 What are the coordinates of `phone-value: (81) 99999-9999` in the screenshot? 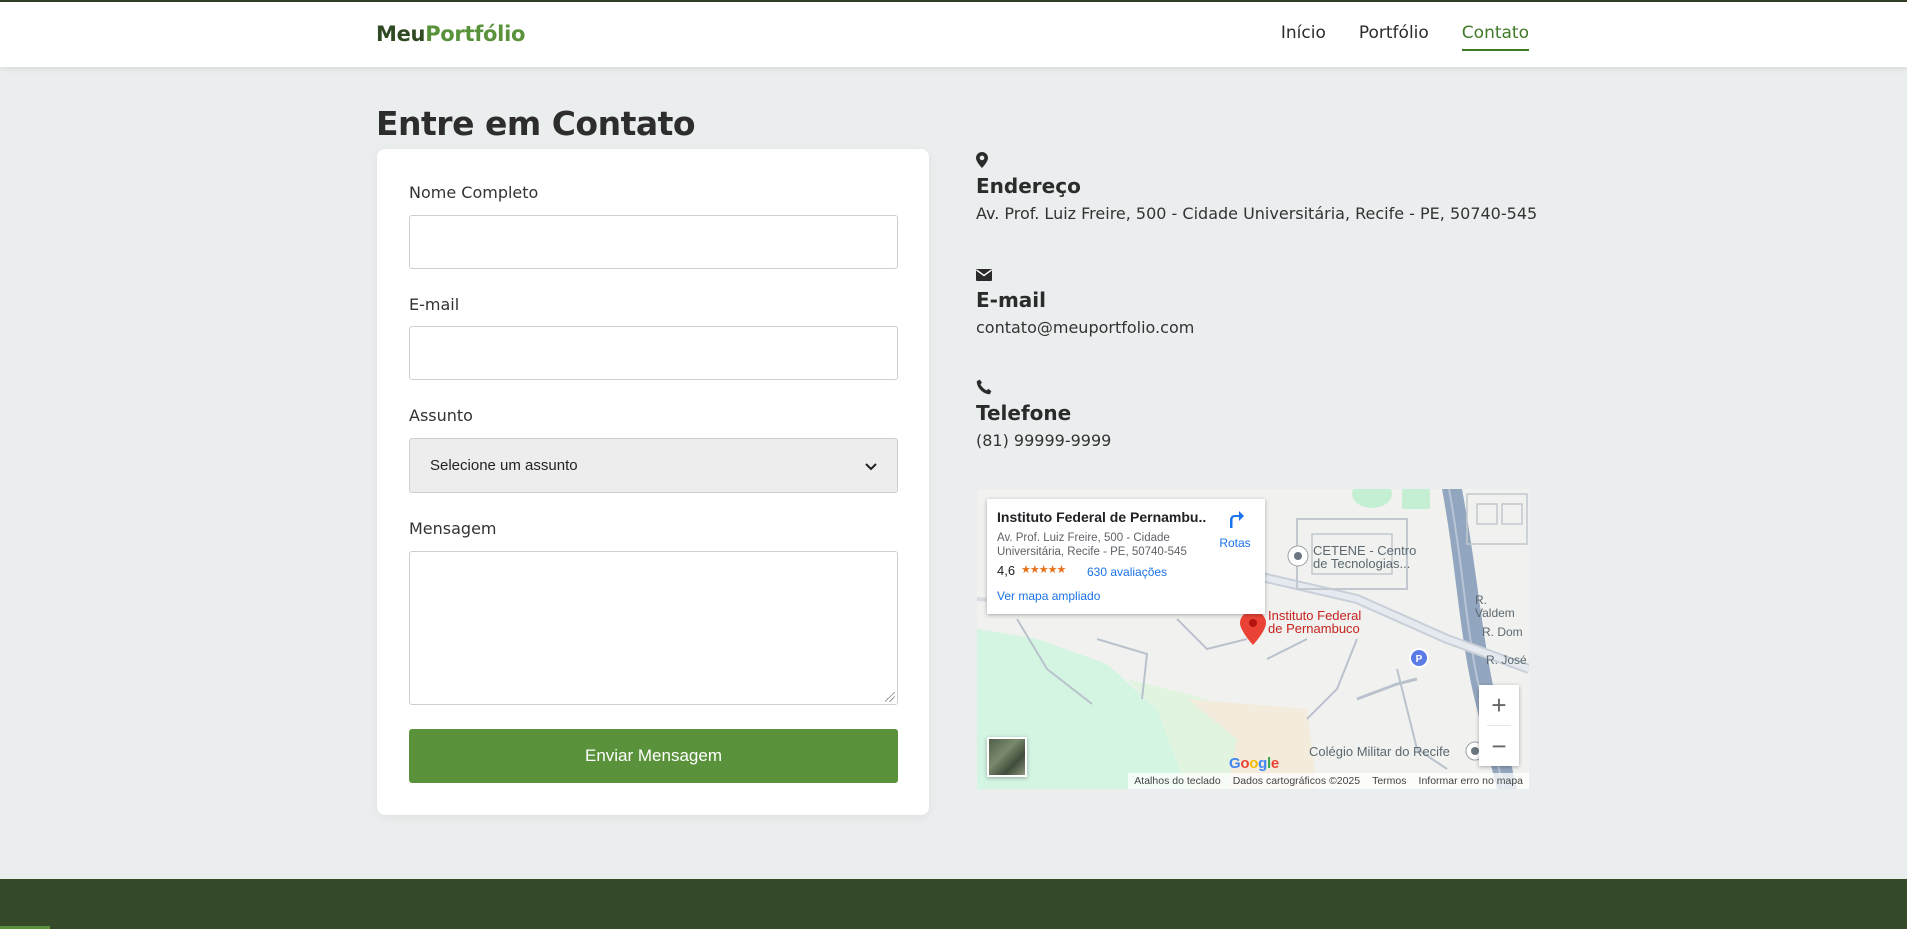 It's located at (1044, 440).